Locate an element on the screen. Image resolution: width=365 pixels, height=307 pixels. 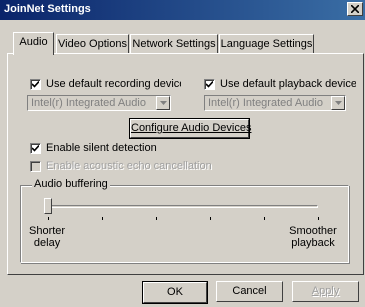
buffering-slider is located at coordinates (181, 209).